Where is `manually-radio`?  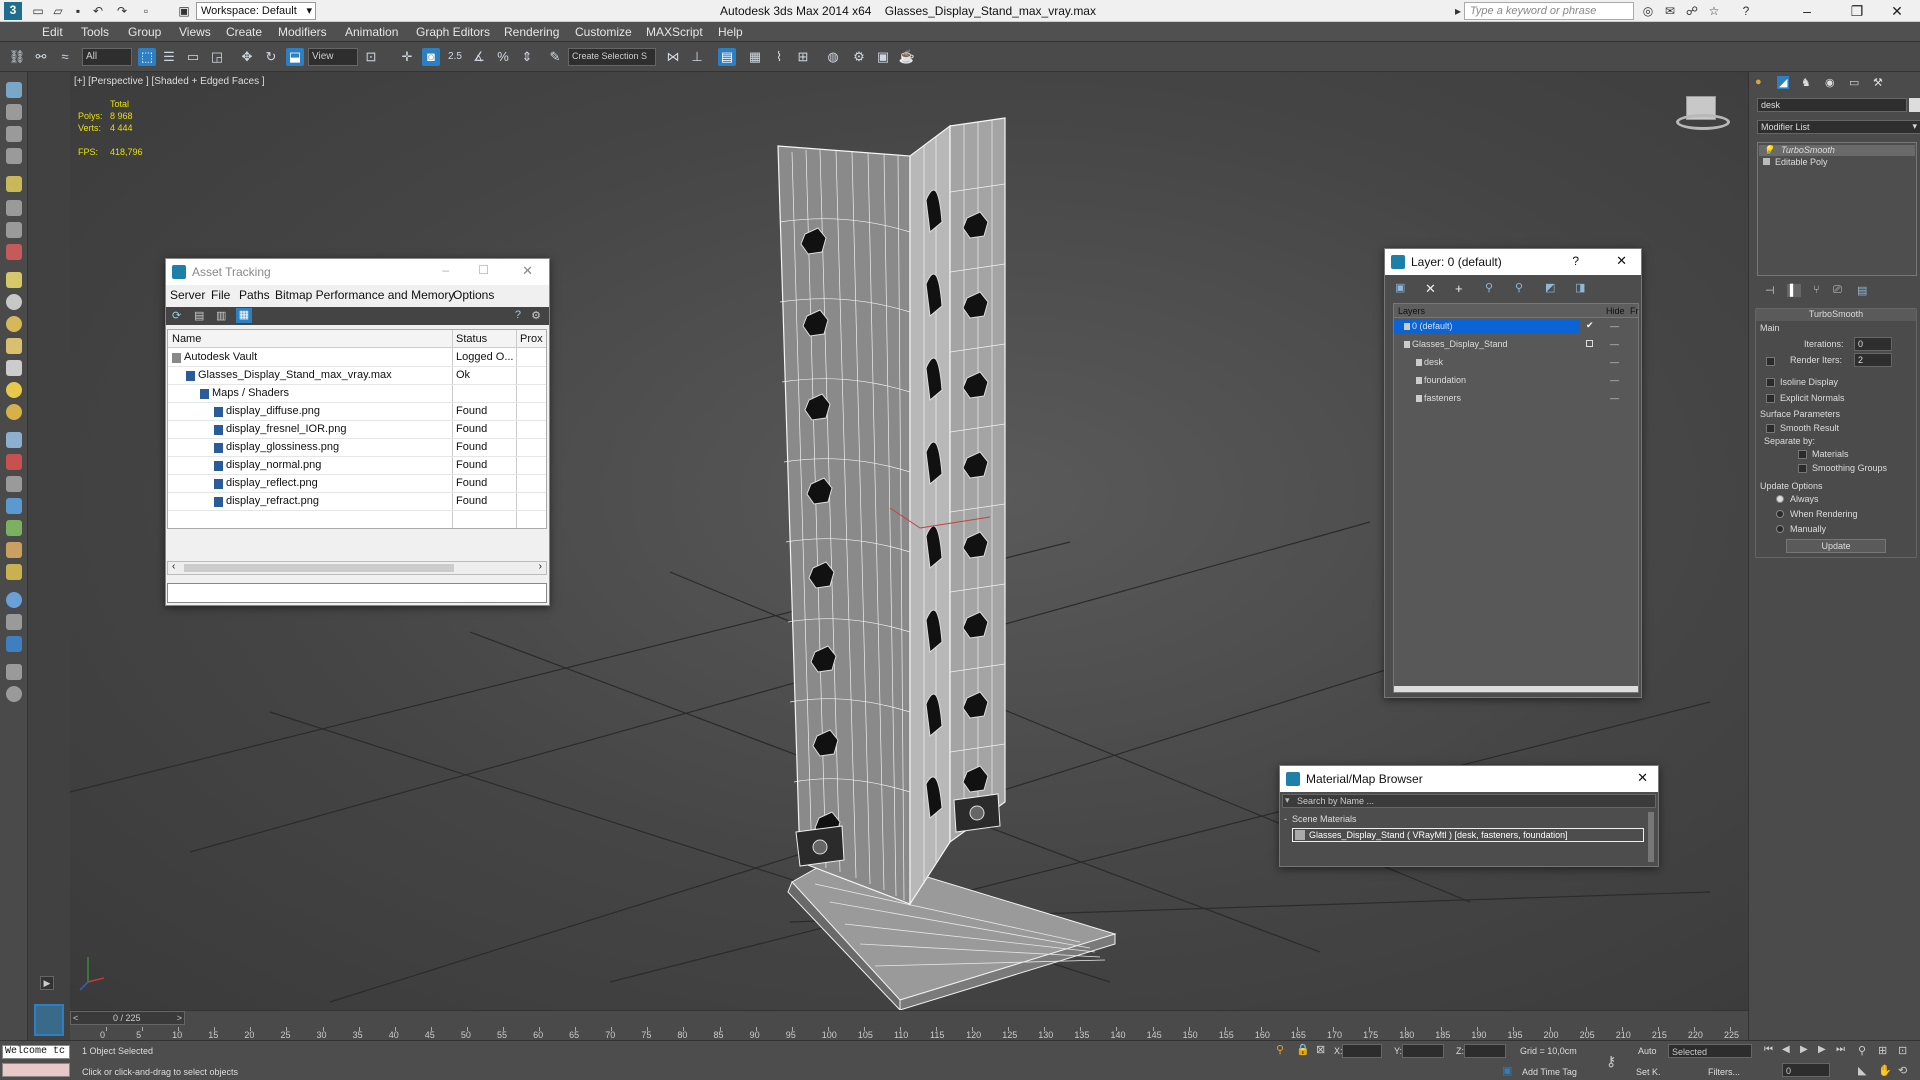
manually-radio is located at coordinates (1780, 529).